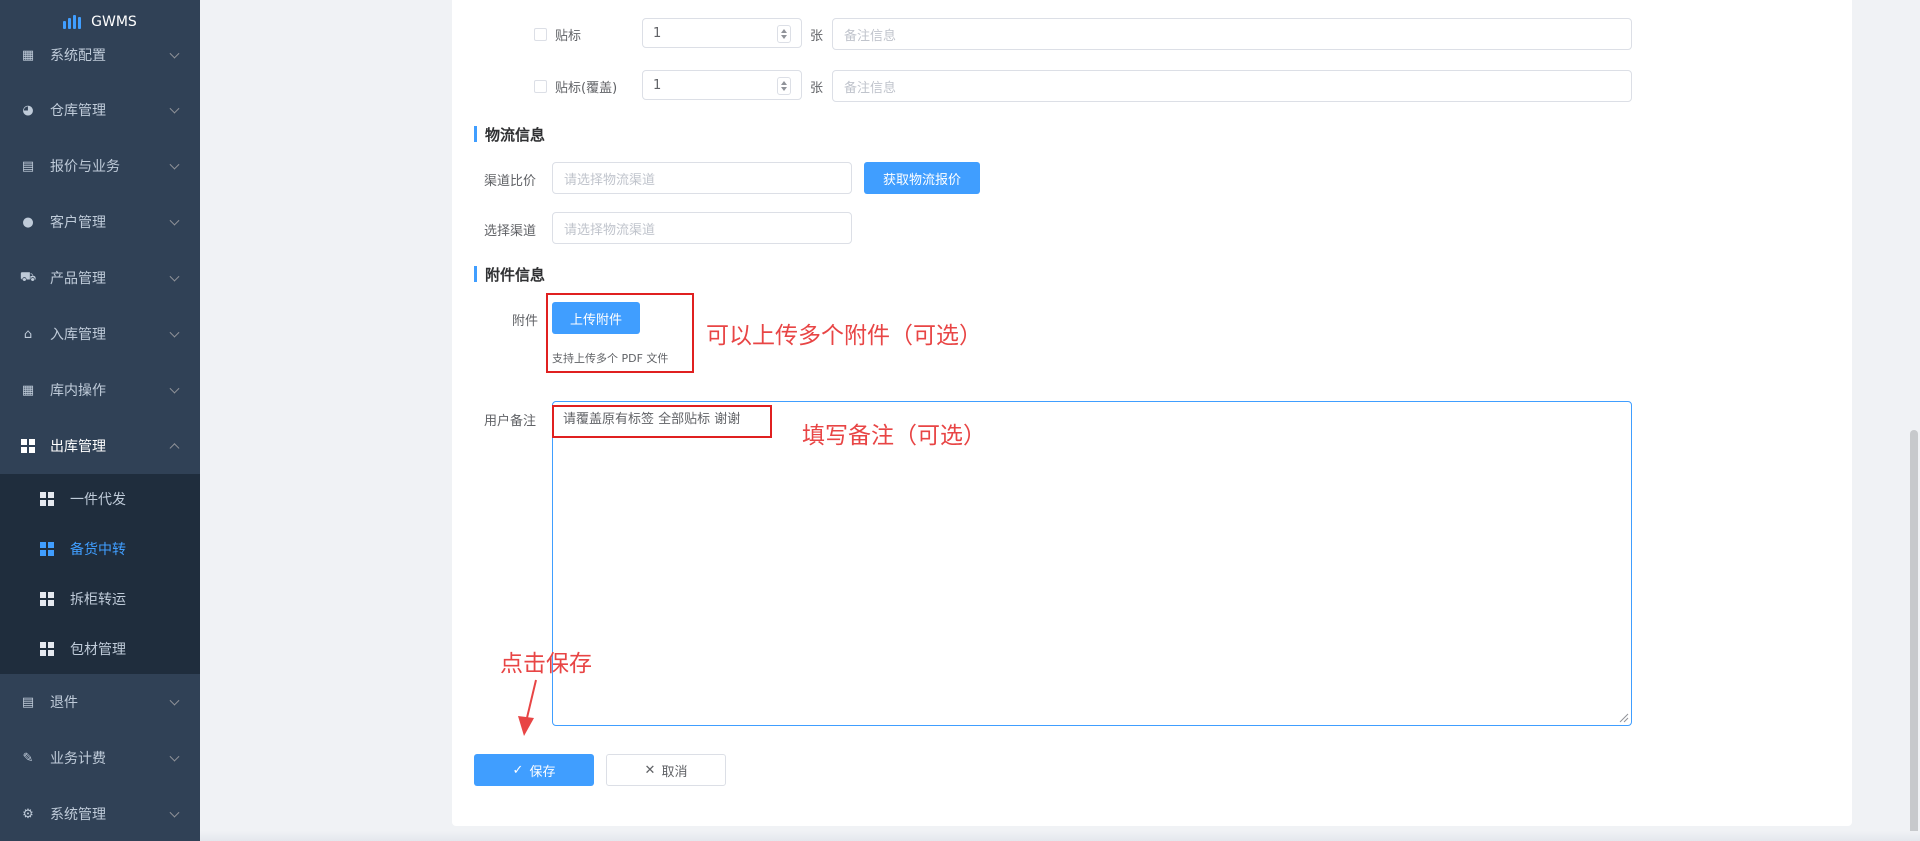 The width and height of the screenshot is (1920, 841). Describe the element at coordinates (650, 770) in the screenshot. I see `close-icon: ✕` at that location.